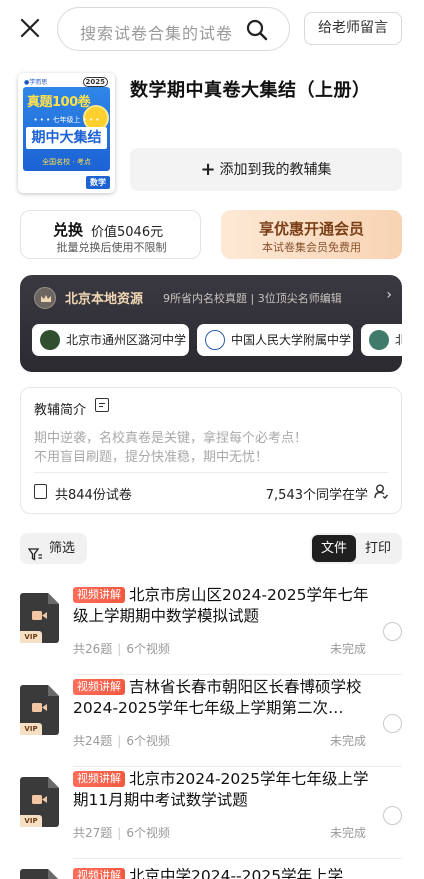 Image resolution: width=424 pixels, height=879 pixels. What do you see at coordinates (157, 33) in the screenshot?
I see `search-placeholder: 搜索试卷合集的试卷` at bounding box center [157, 33].